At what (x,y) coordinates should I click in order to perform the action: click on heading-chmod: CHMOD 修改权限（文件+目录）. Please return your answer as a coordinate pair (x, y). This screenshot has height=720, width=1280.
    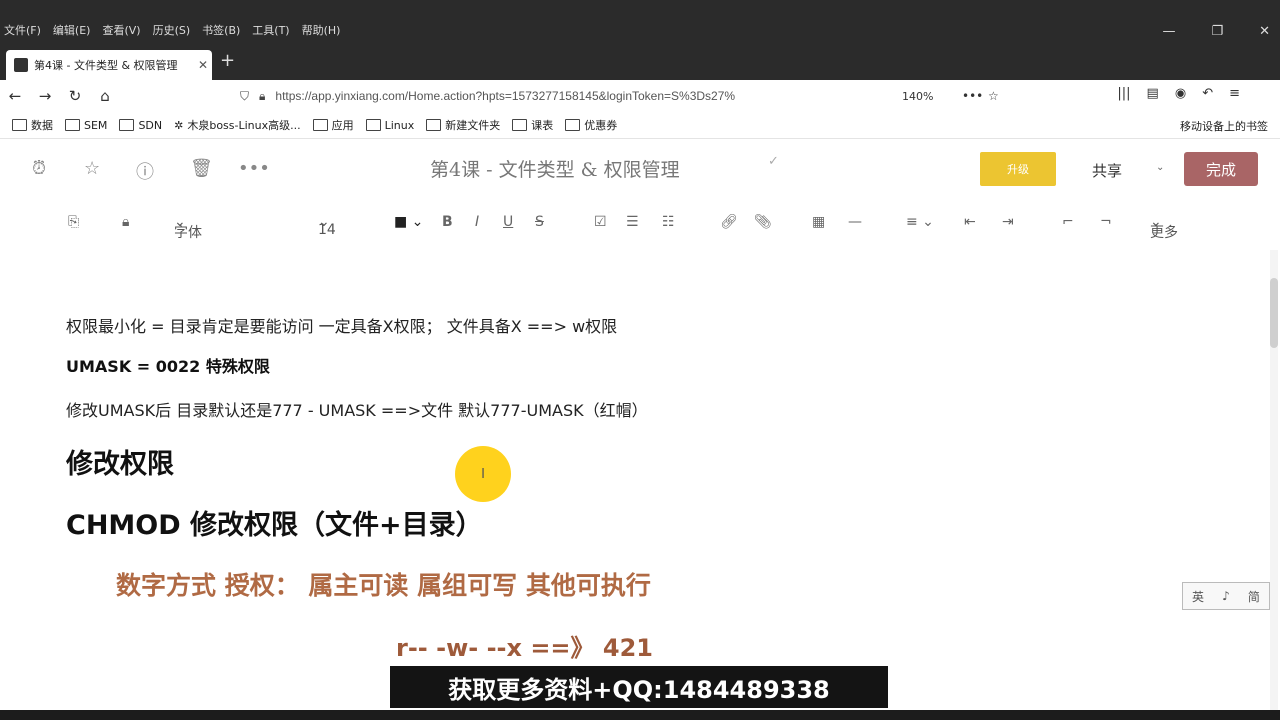
    Looking at the image, I should click on (274, 522).